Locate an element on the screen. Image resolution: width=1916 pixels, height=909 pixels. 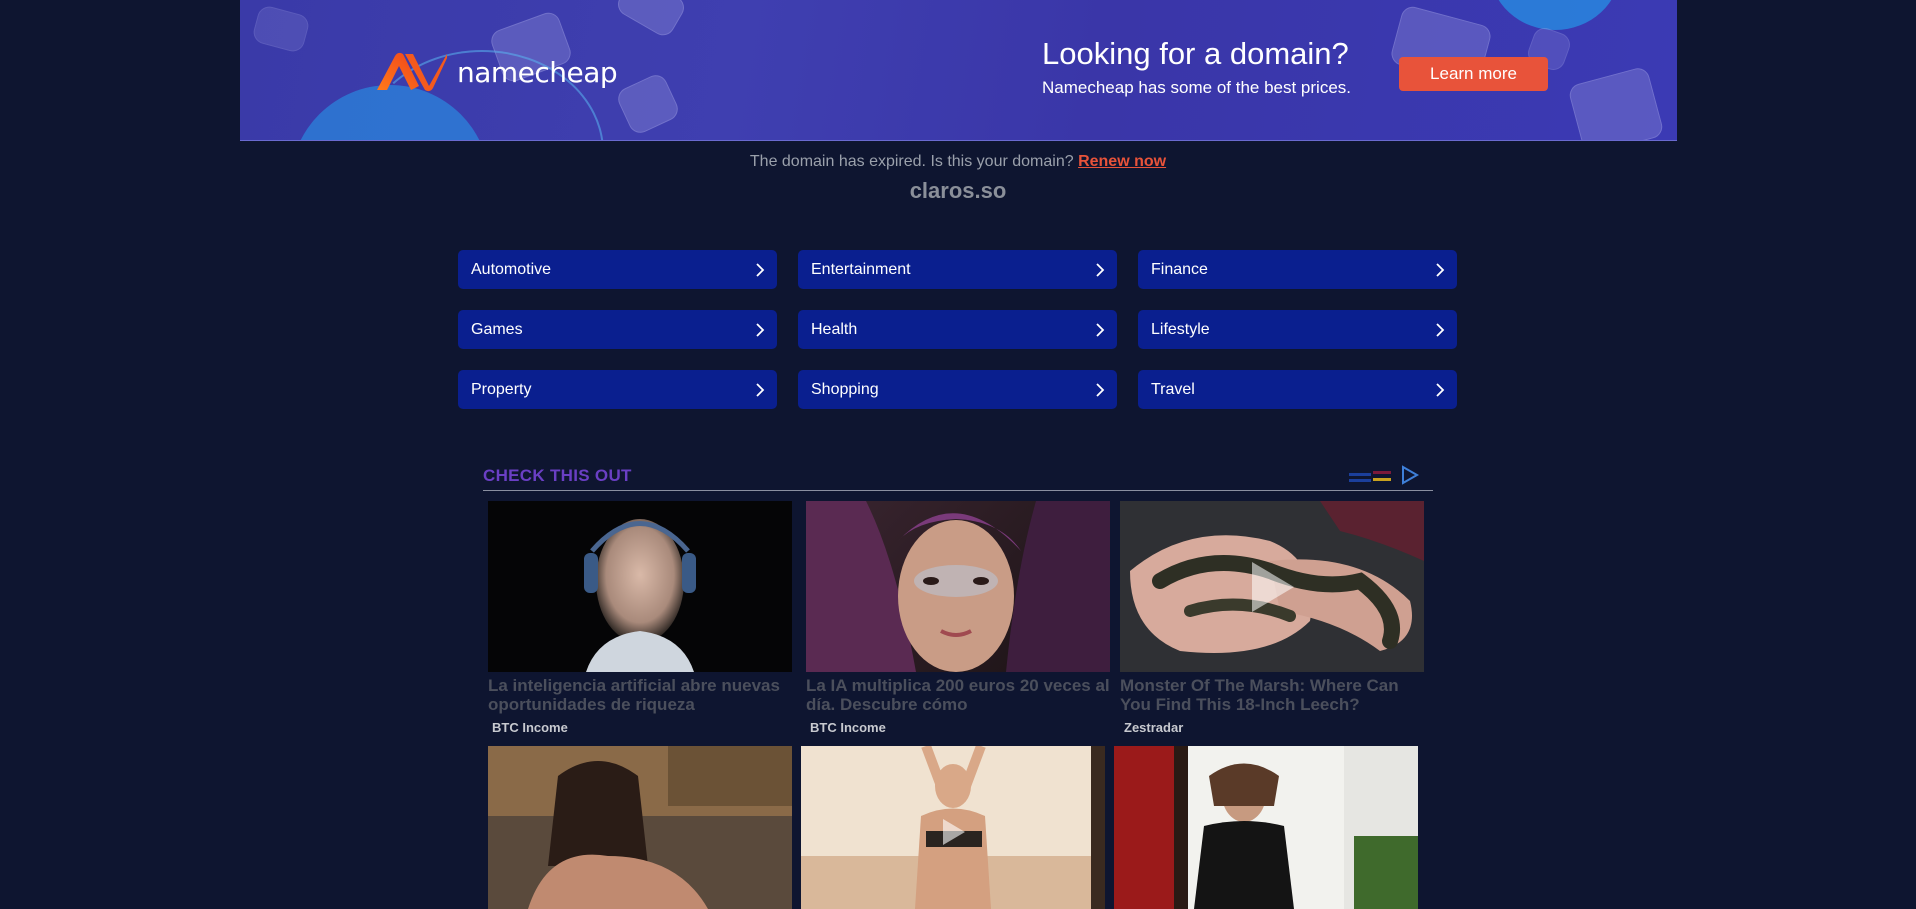
category-label: Lifestyle is located at coordinates (1180, 329).